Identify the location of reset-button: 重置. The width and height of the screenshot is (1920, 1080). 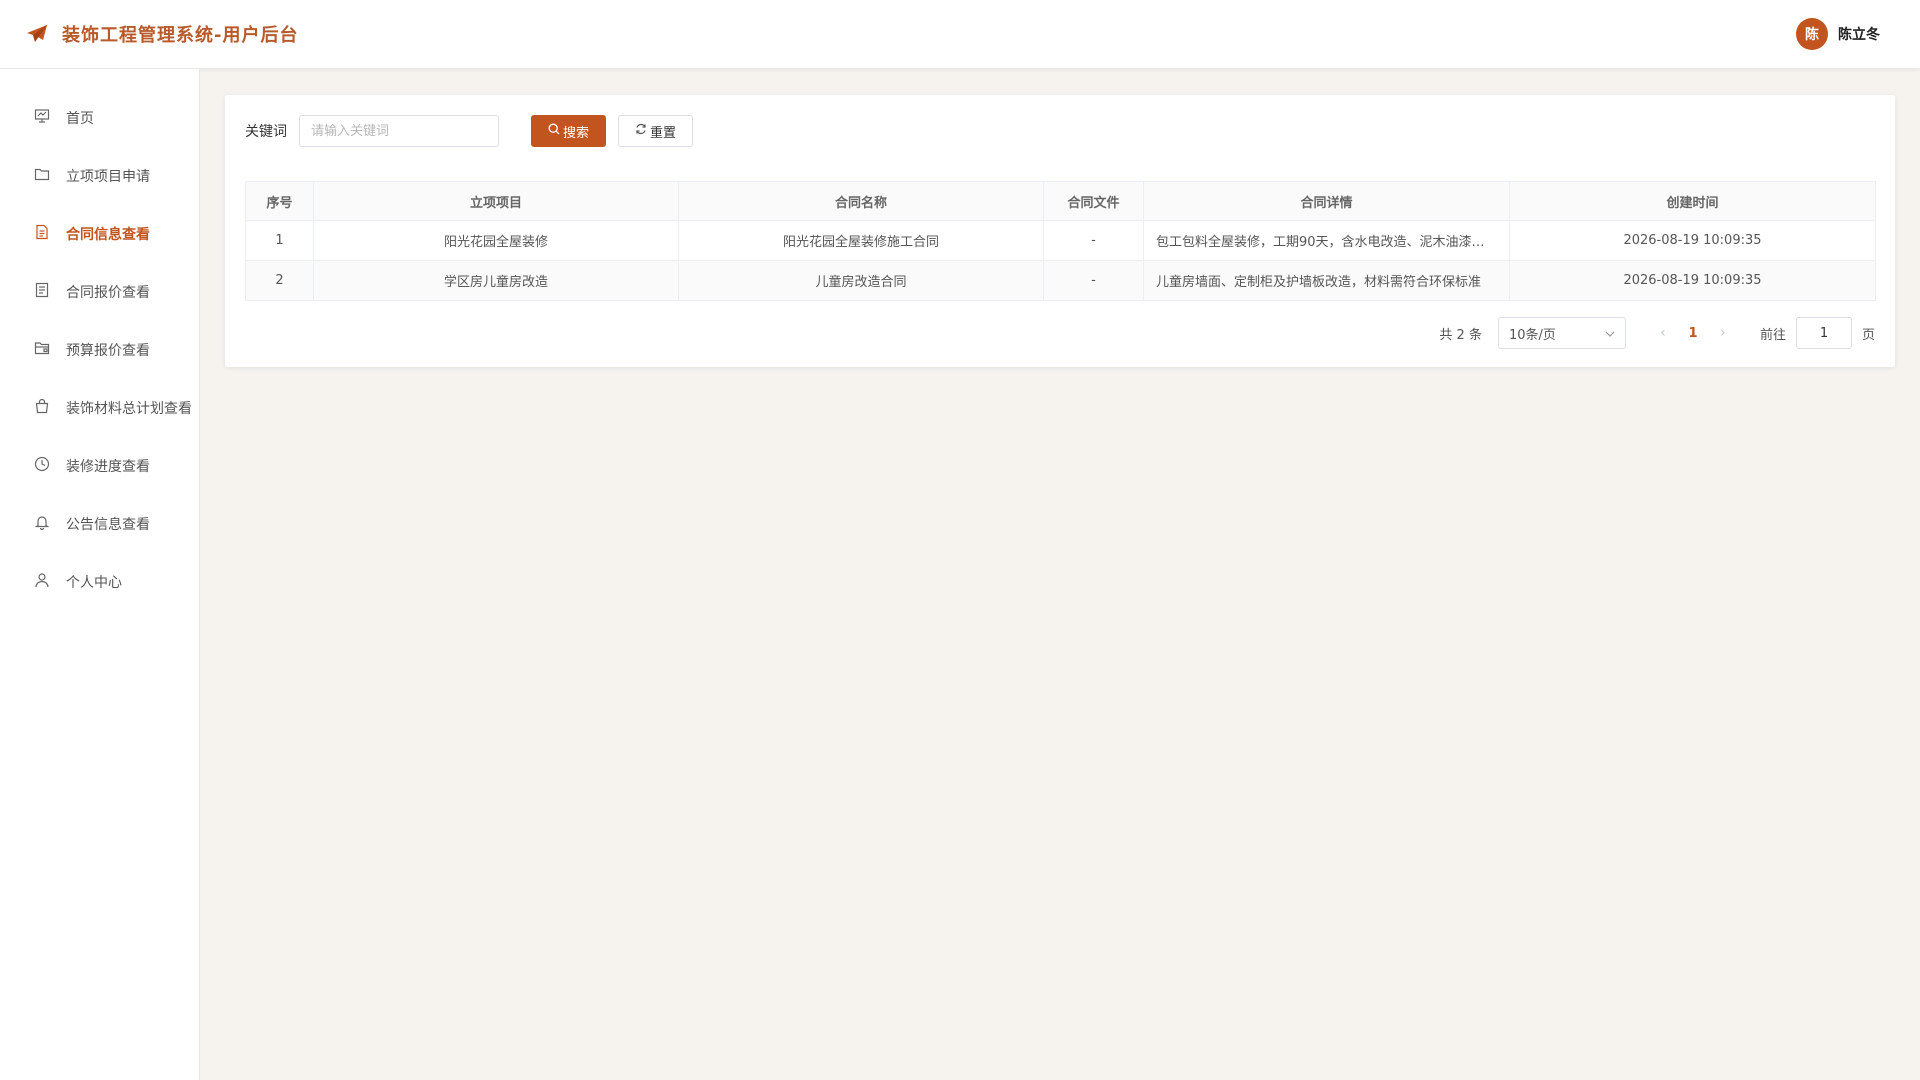
(656, 131).